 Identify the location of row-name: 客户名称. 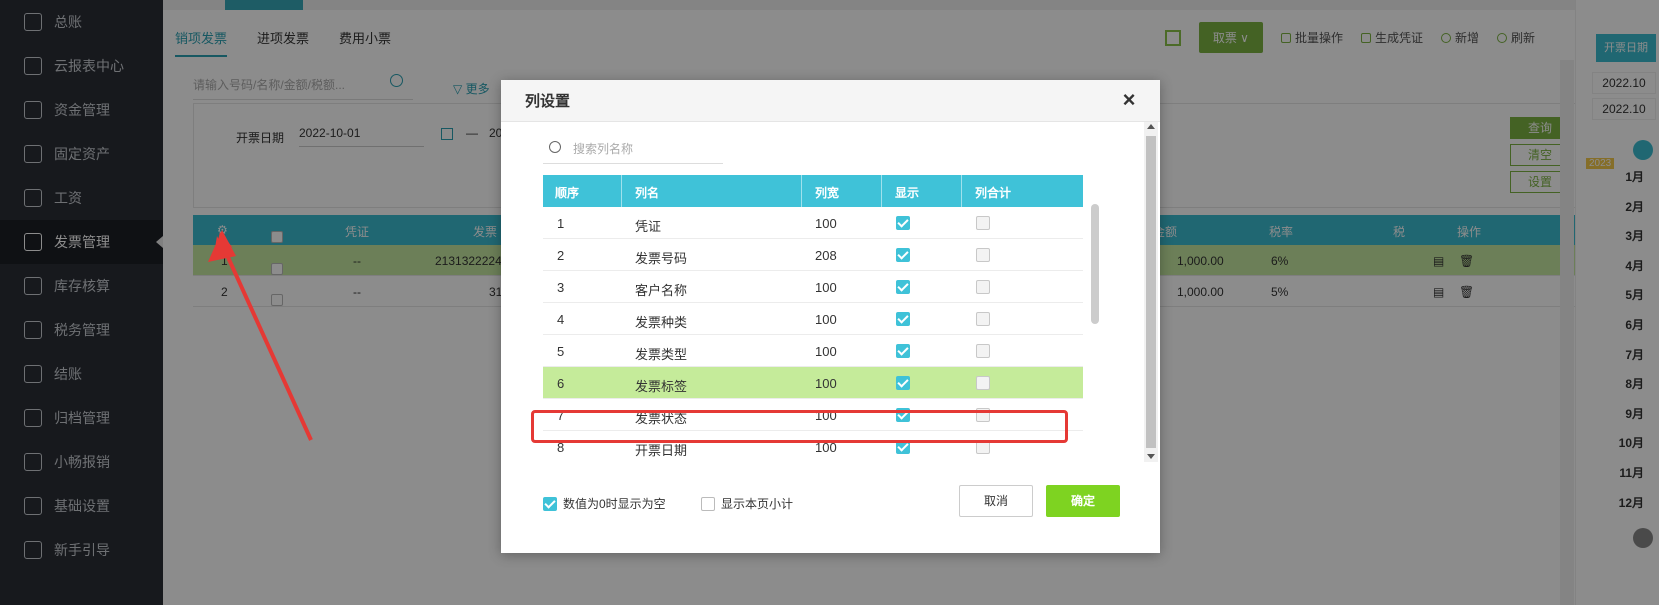
(661, 290).